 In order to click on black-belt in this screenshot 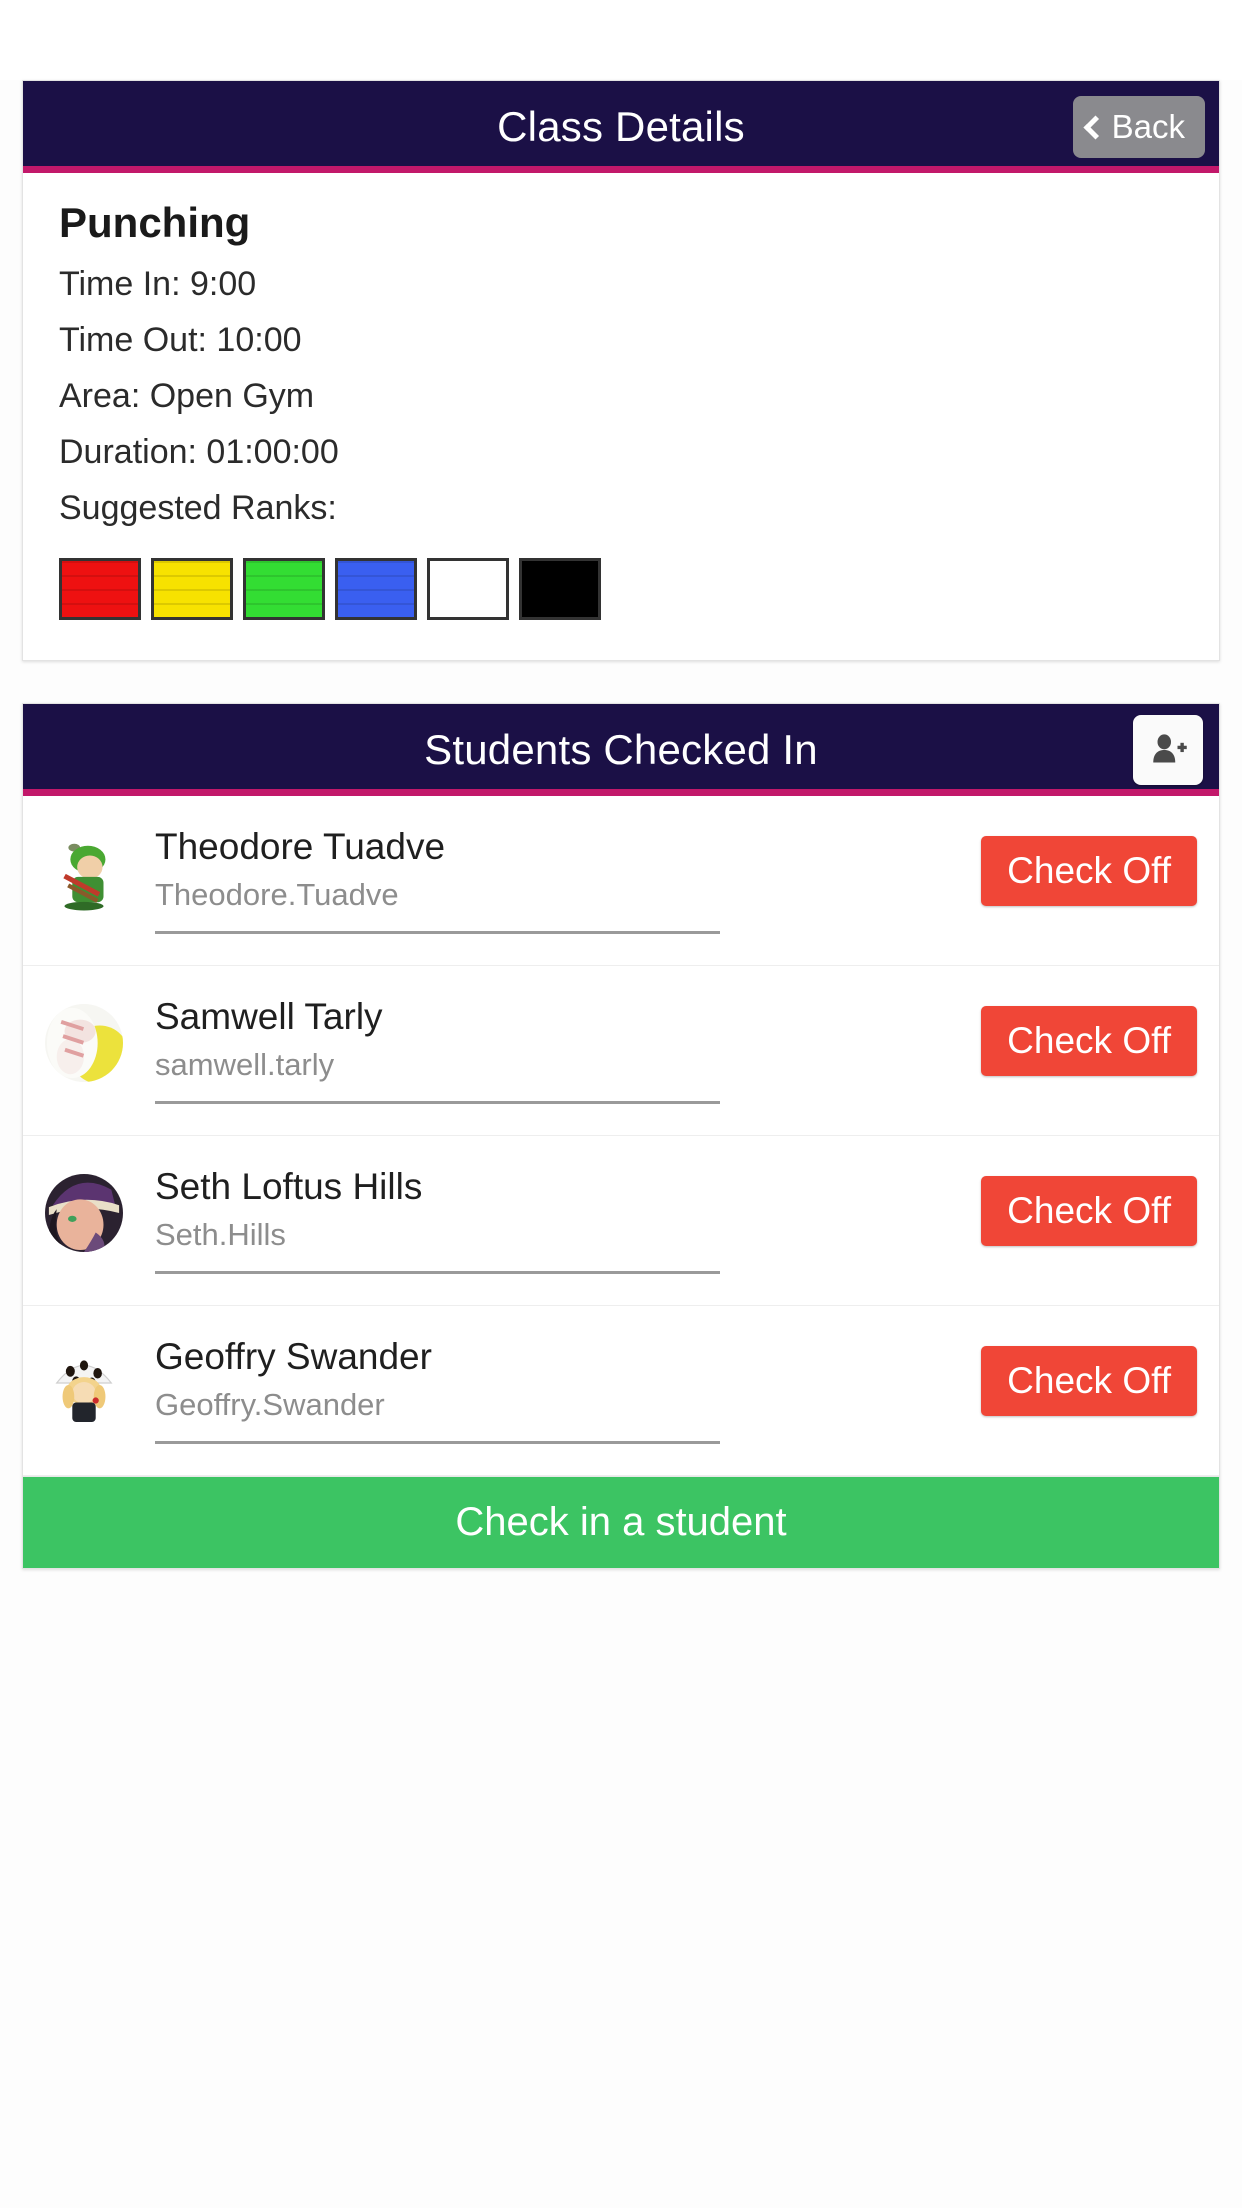, I will do `click(560, 589)`.